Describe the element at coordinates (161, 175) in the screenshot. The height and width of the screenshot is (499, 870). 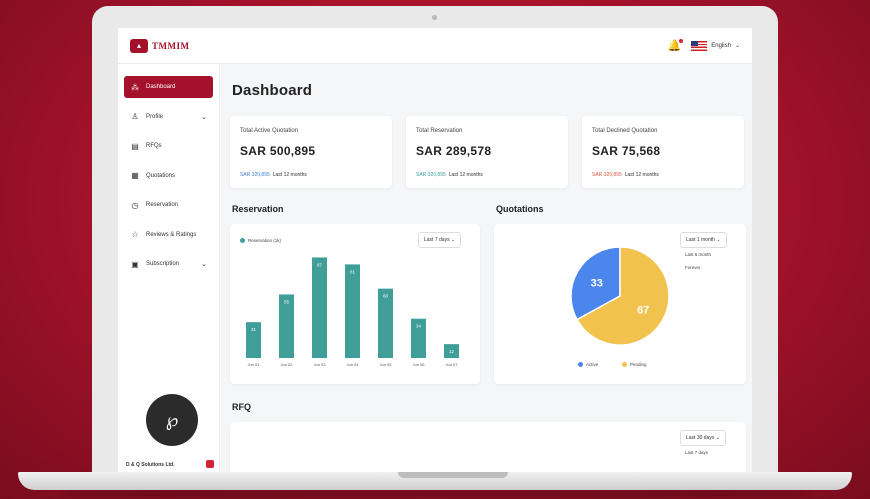
I see `sidebar-item-label: Quotations` at that location.